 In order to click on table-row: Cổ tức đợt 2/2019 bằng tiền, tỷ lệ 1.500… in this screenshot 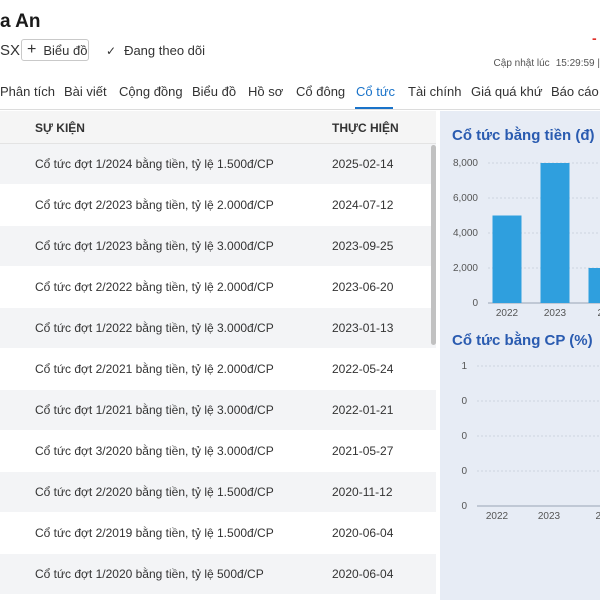, I will do `click(218, 533)`.